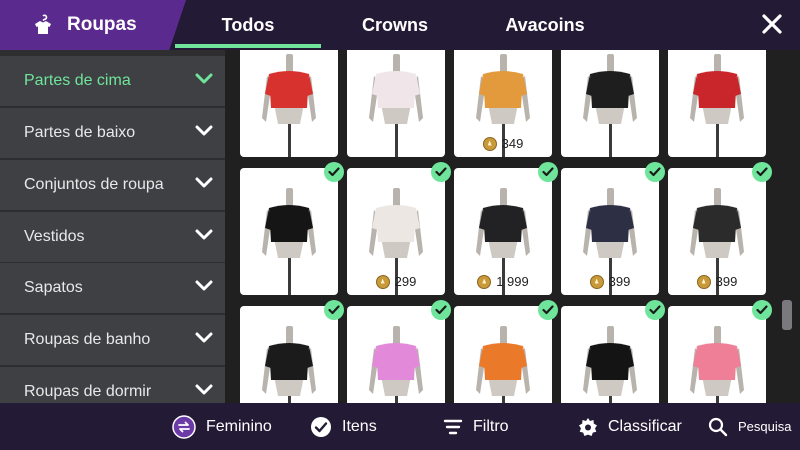 The image size is (800, 450). I want to click on price-tag: 299, so click(396, 281).